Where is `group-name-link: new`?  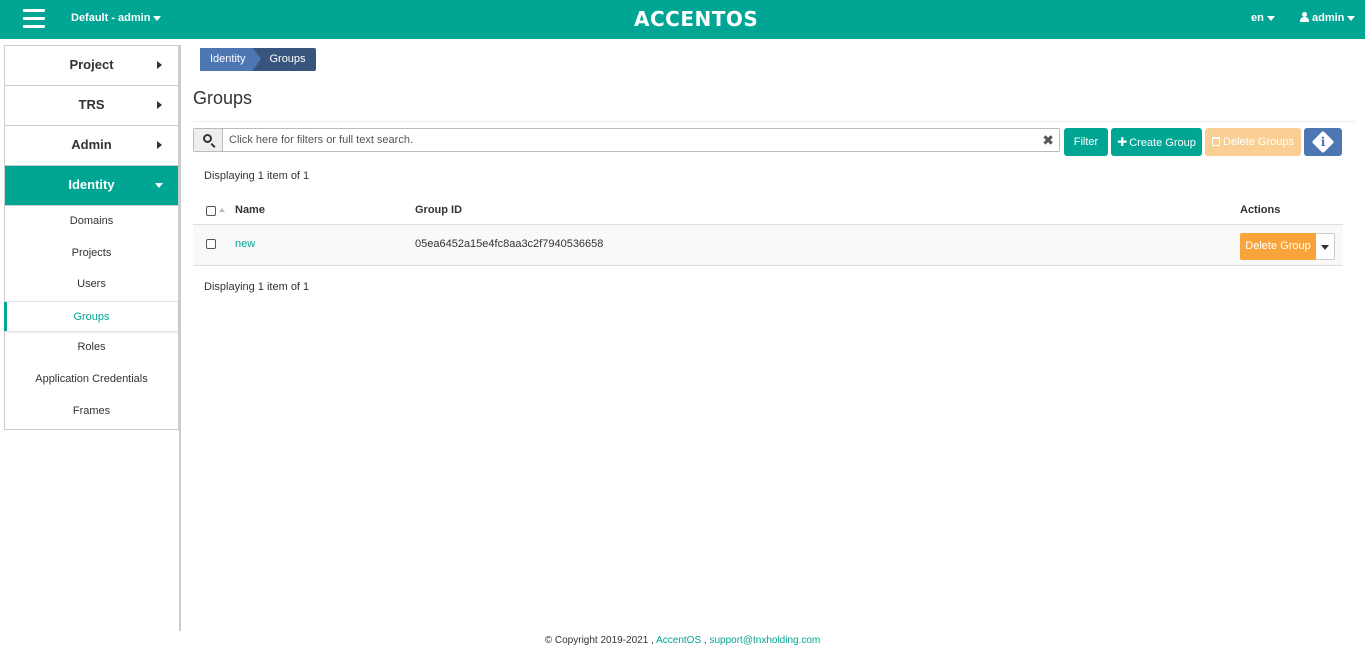 group-name-link: new is located at coordinates (245, 244).